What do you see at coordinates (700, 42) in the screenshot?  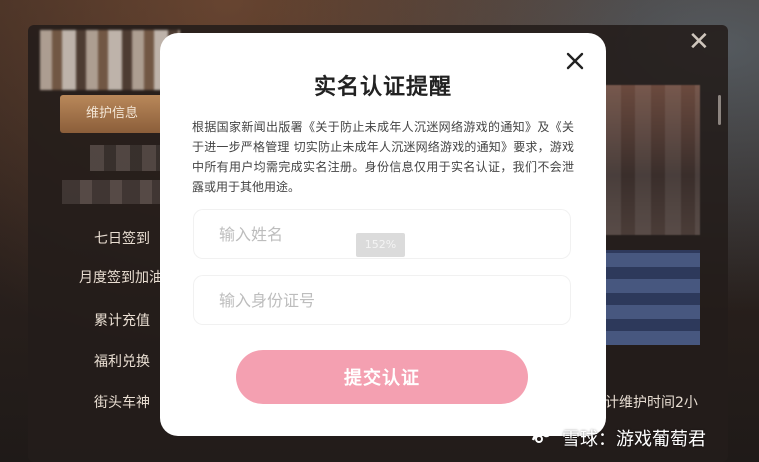 I see `background-close-icon: ✕` at bounding box center [700, 42].